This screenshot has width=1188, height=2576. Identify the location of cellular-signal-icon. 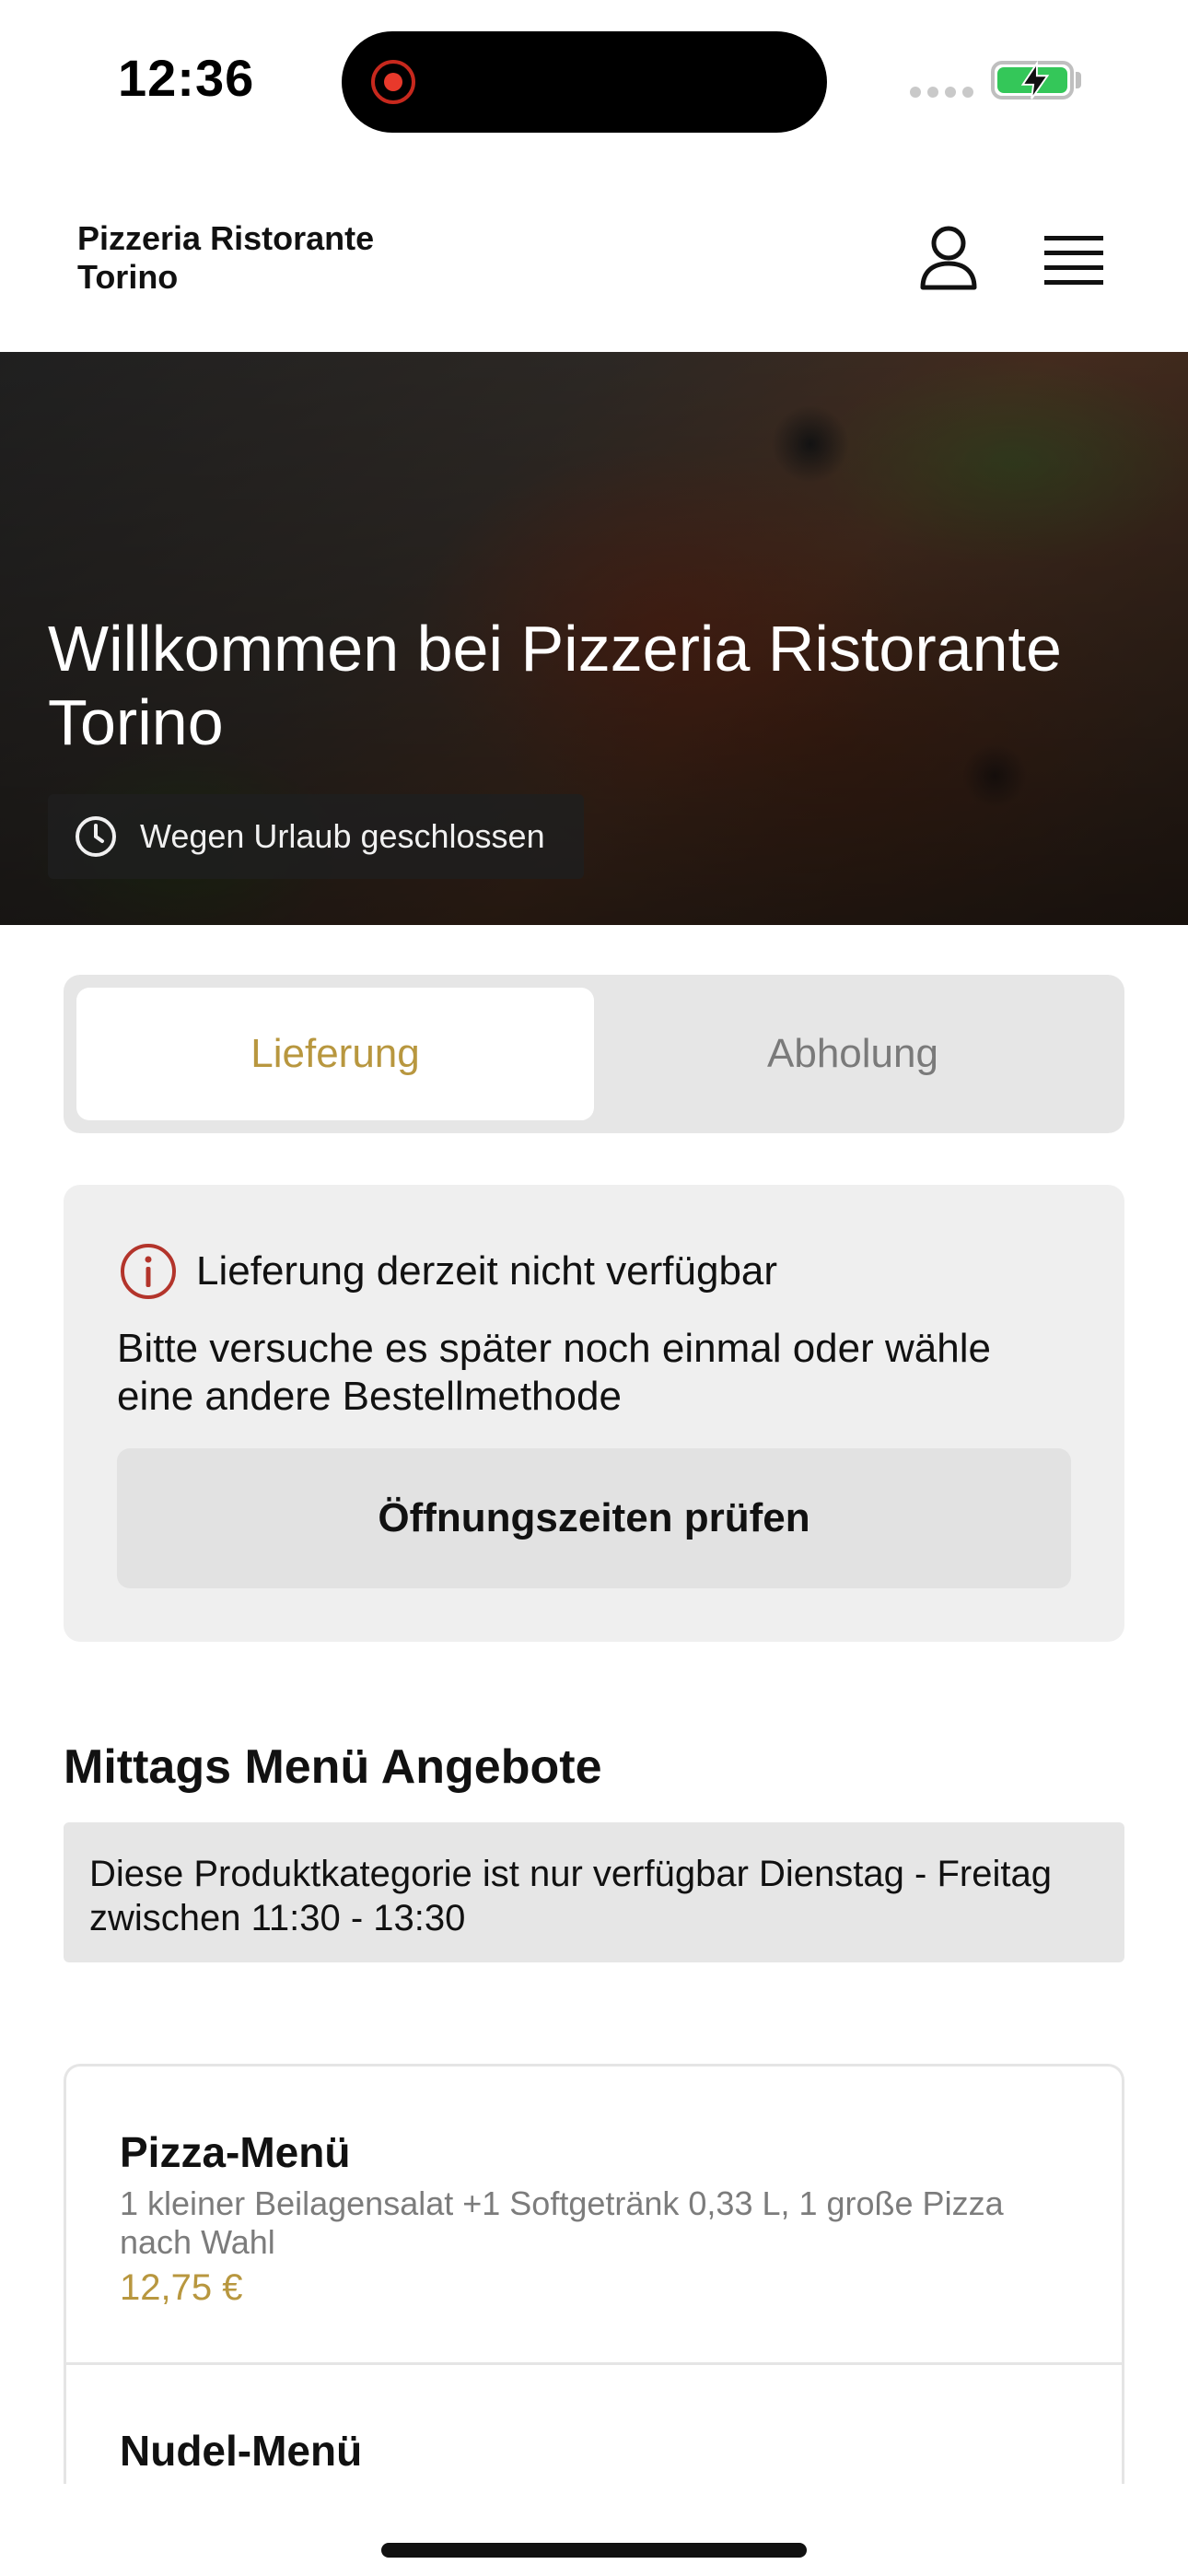
(941, 92).